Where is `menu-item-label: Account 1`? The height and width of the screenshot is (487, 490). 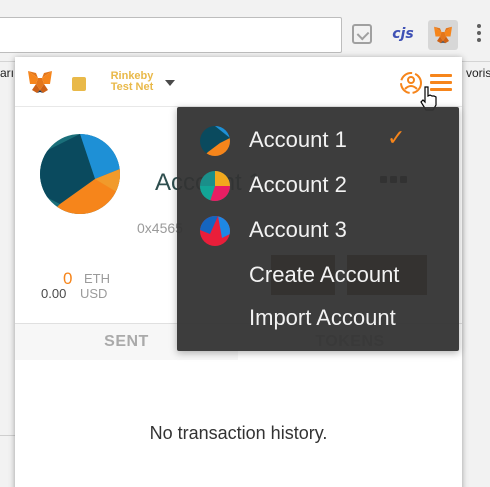 menu-item-label: Account 1 is located at coordinates (298, 139).